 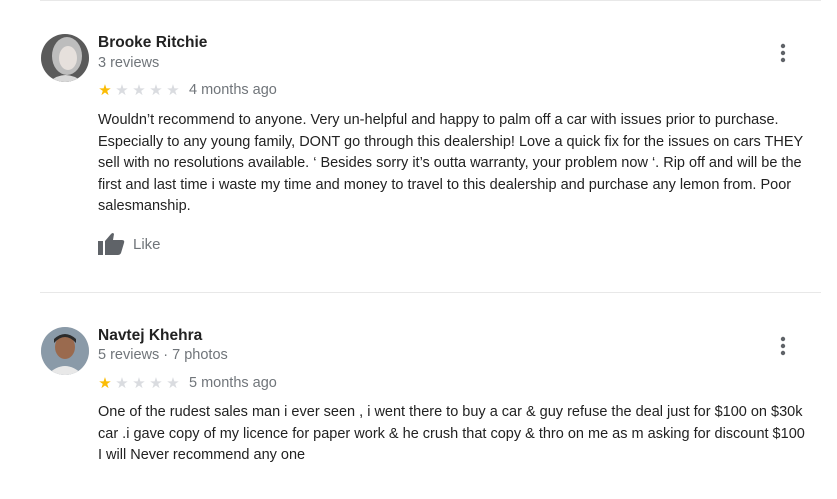 I want to click on star-rating: ★ ★ ★ ★ ★, so click(x=139, y=383).